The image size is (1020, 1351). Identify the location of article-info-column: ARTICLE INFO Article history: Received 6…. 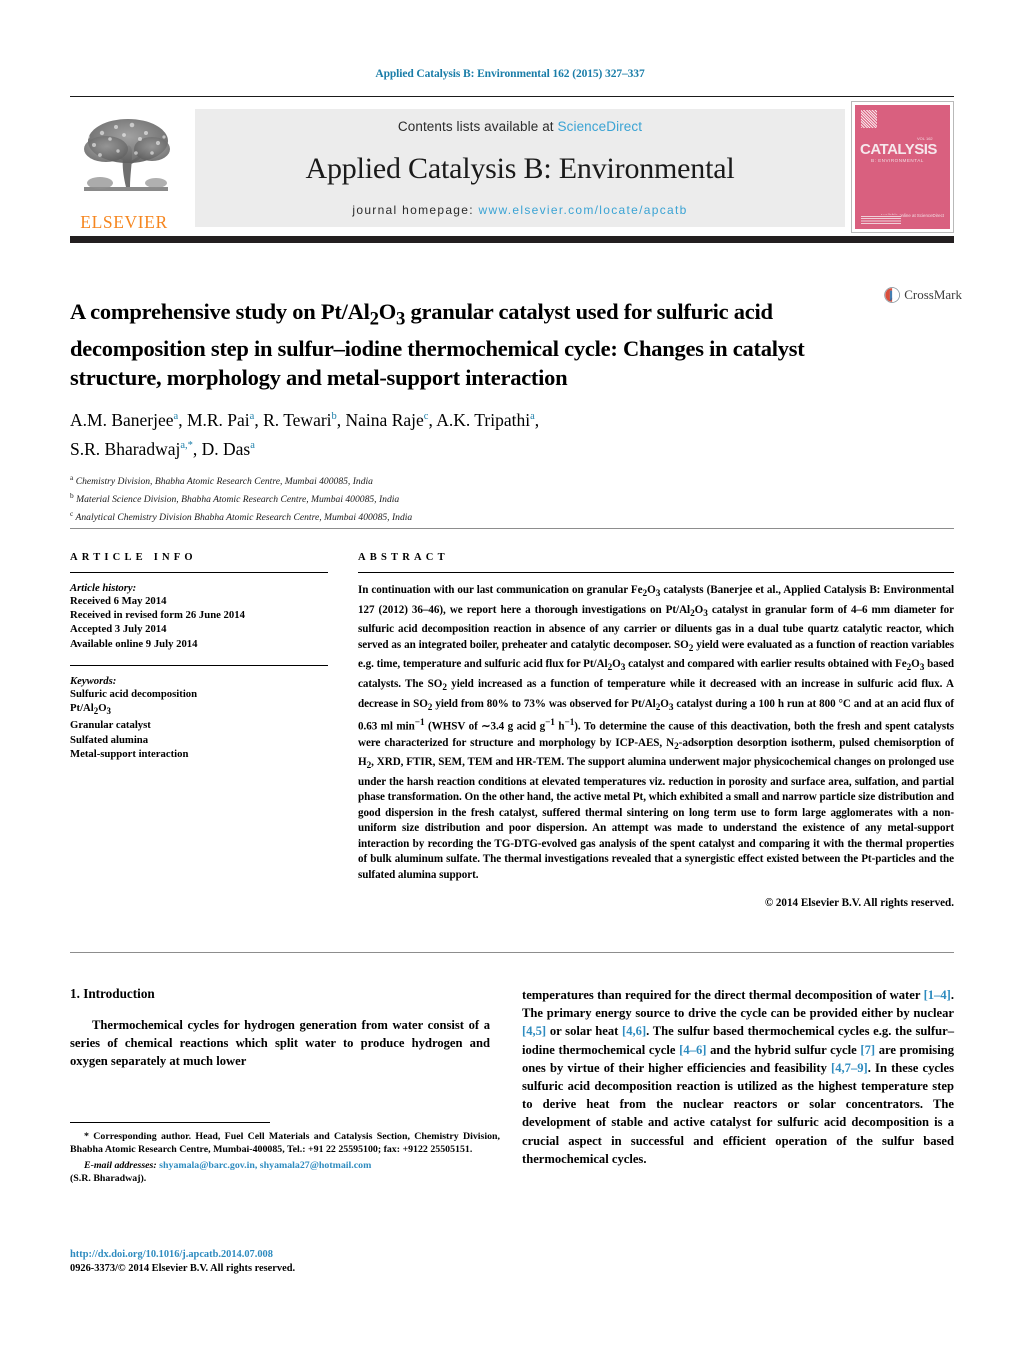
(199, 656).